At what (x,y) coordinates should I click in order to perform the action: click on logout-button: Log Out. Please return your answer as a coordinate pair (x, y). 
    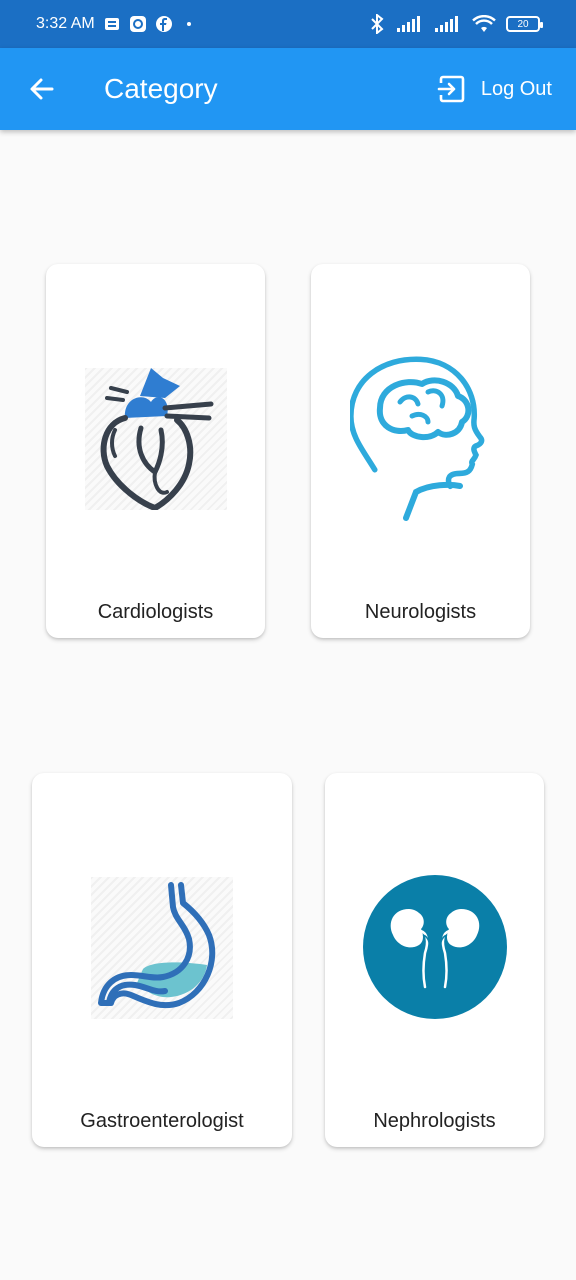
    Looking at the image, I should click on (494, 89).